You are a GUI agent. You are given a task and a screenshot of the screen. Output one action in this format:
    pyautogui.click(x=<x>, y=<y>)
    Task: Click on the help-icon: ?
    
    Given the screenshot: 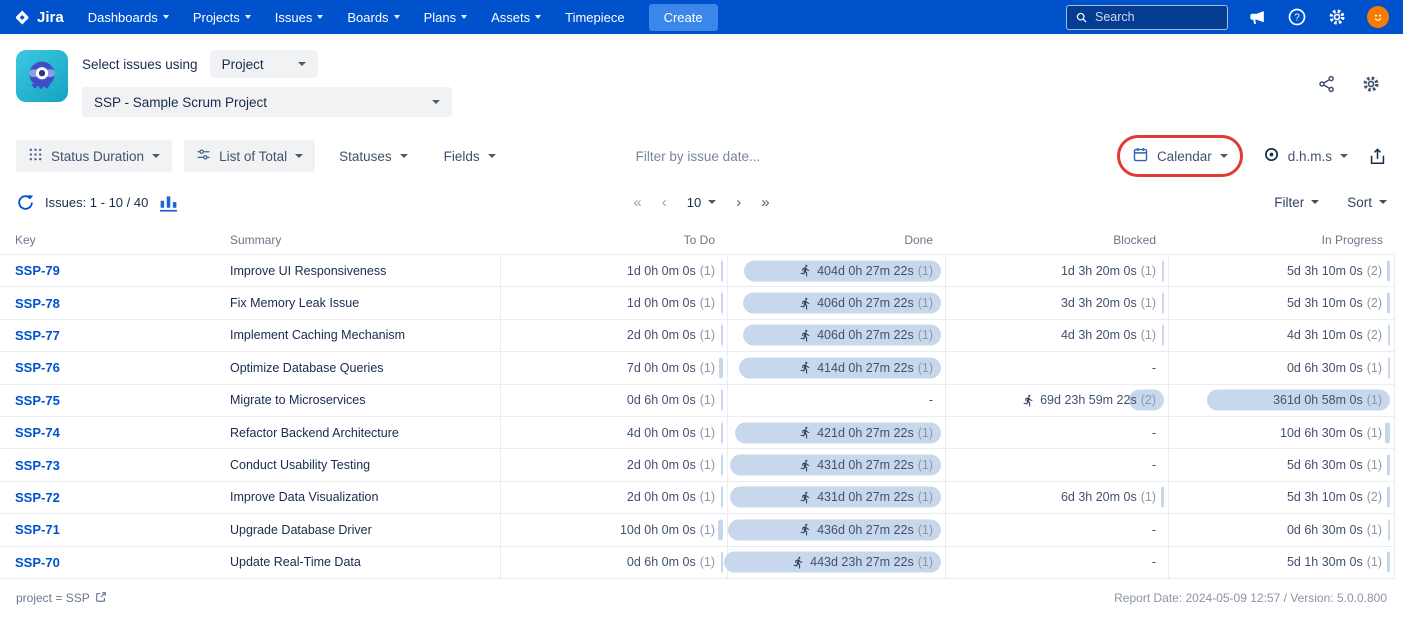 What is the action you would take?
    pyautogui.click(x=1297, y=17)
    